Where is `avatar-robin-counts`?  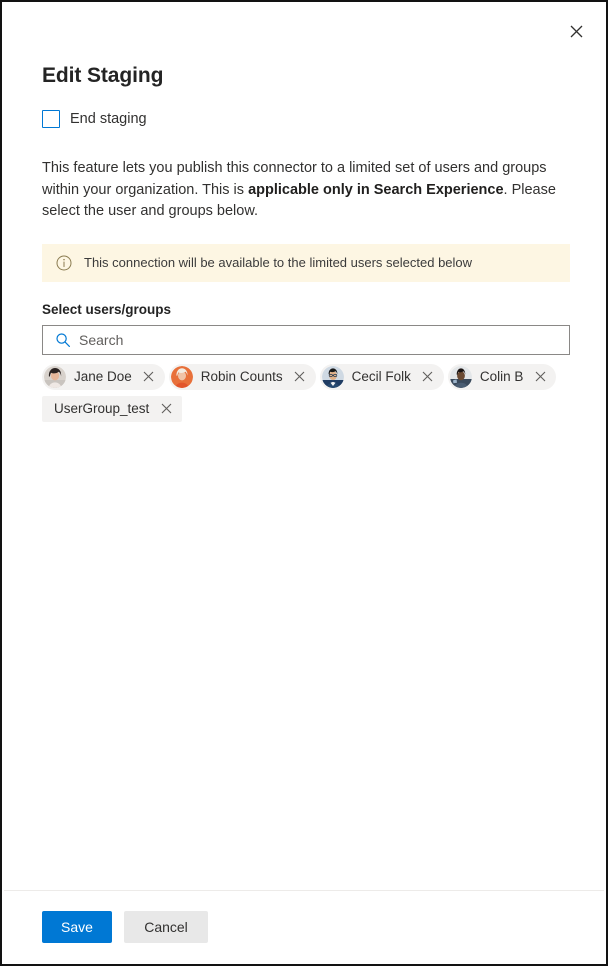
avatar-robin-counts is located at coordinates (181, 376).